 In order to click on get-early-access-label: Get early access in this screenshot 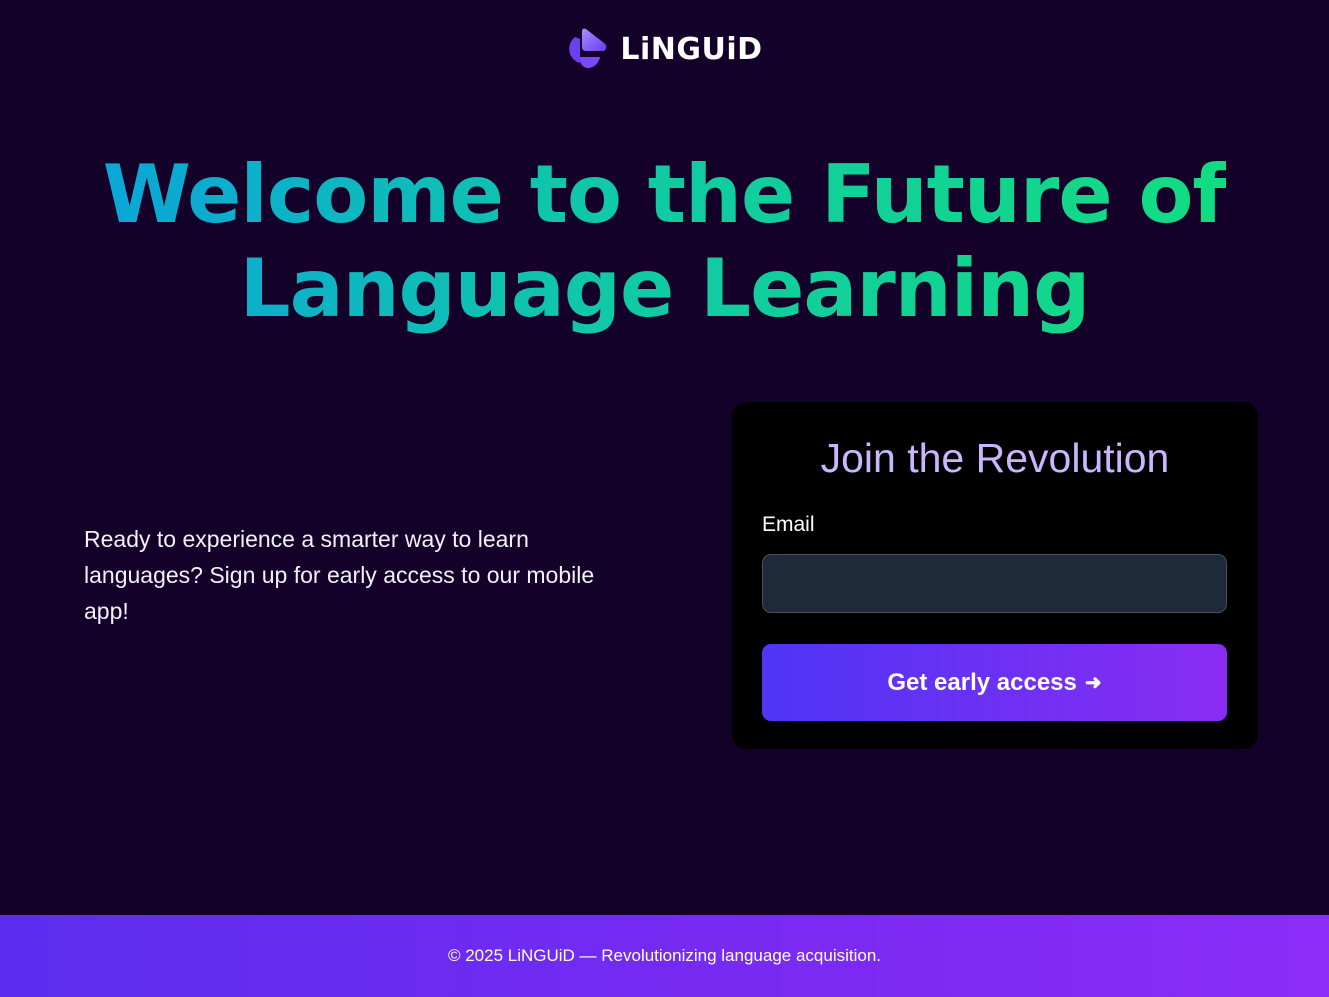, I will do `click(982, 682)`.